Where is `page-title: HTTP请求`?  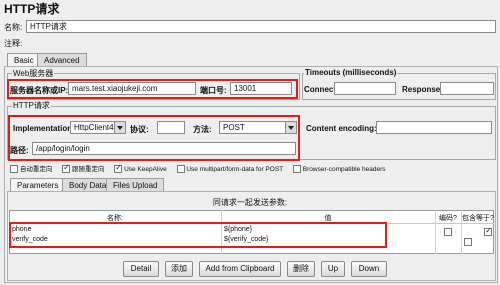 page-title: HTTP请求 is located at coordinates (32, 9).